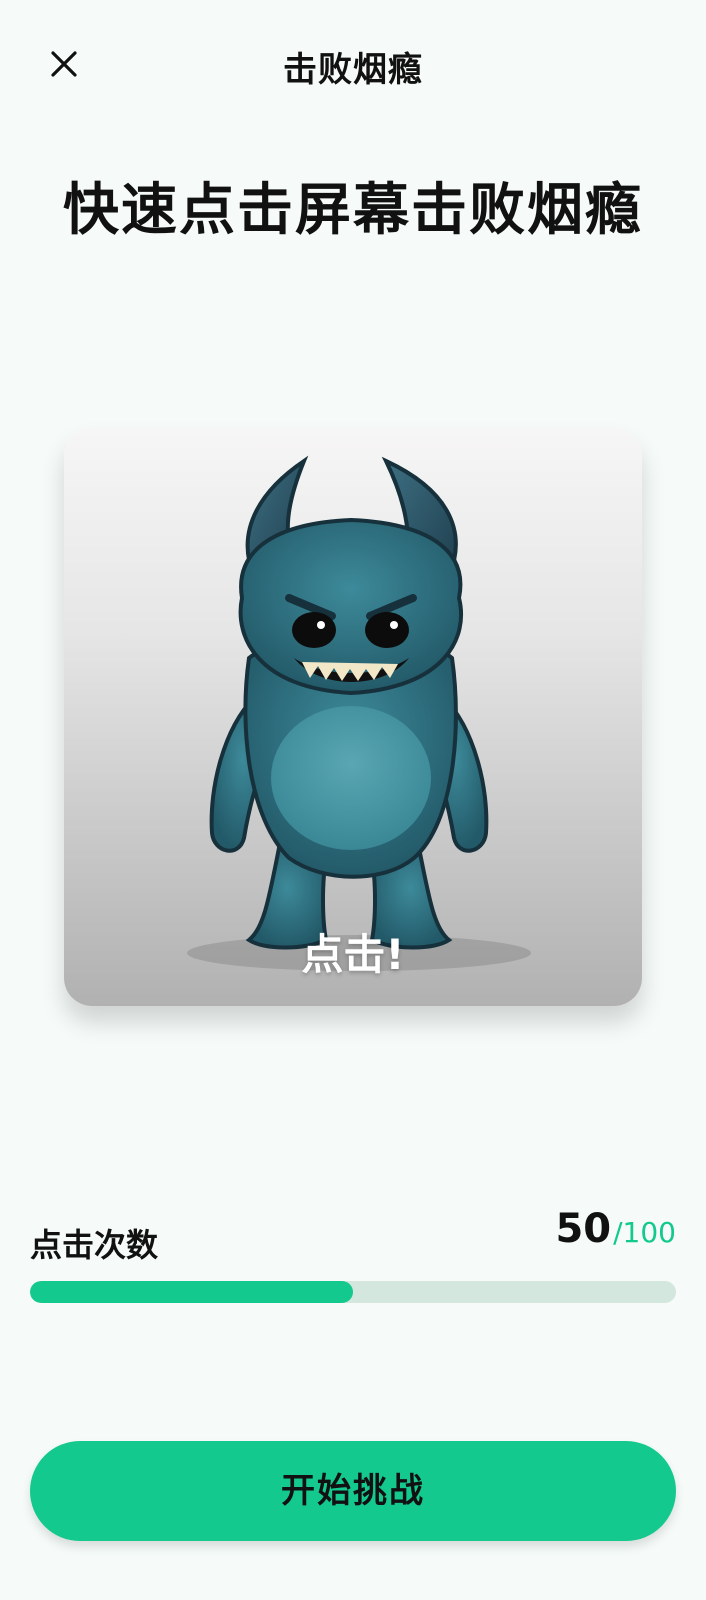 Image resolution: width=706 pixels, height=1600 pixels. Describe the element at coordinates (583, 1229) in the screenshot. I see `counter-value: 50` at that location.